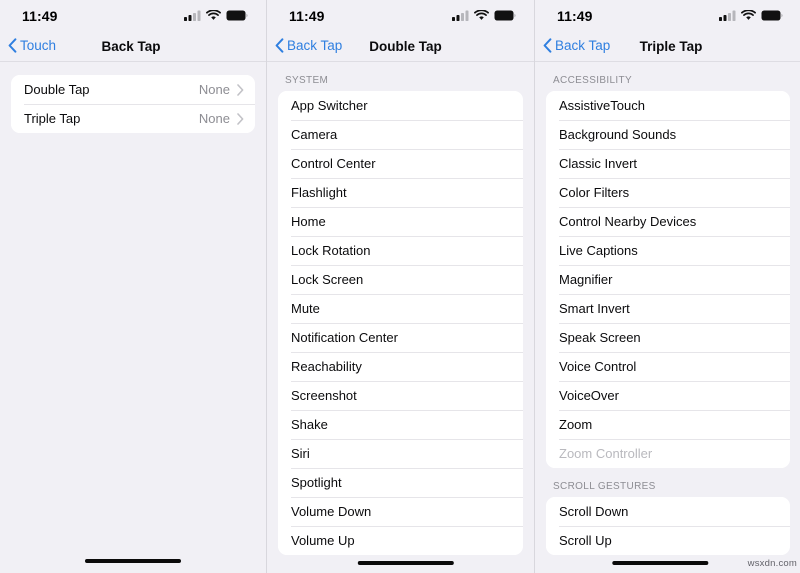  Describe the element at coordinates (668, 453) in the screenshot. I see `list-item: Zoom Controller` at that location.